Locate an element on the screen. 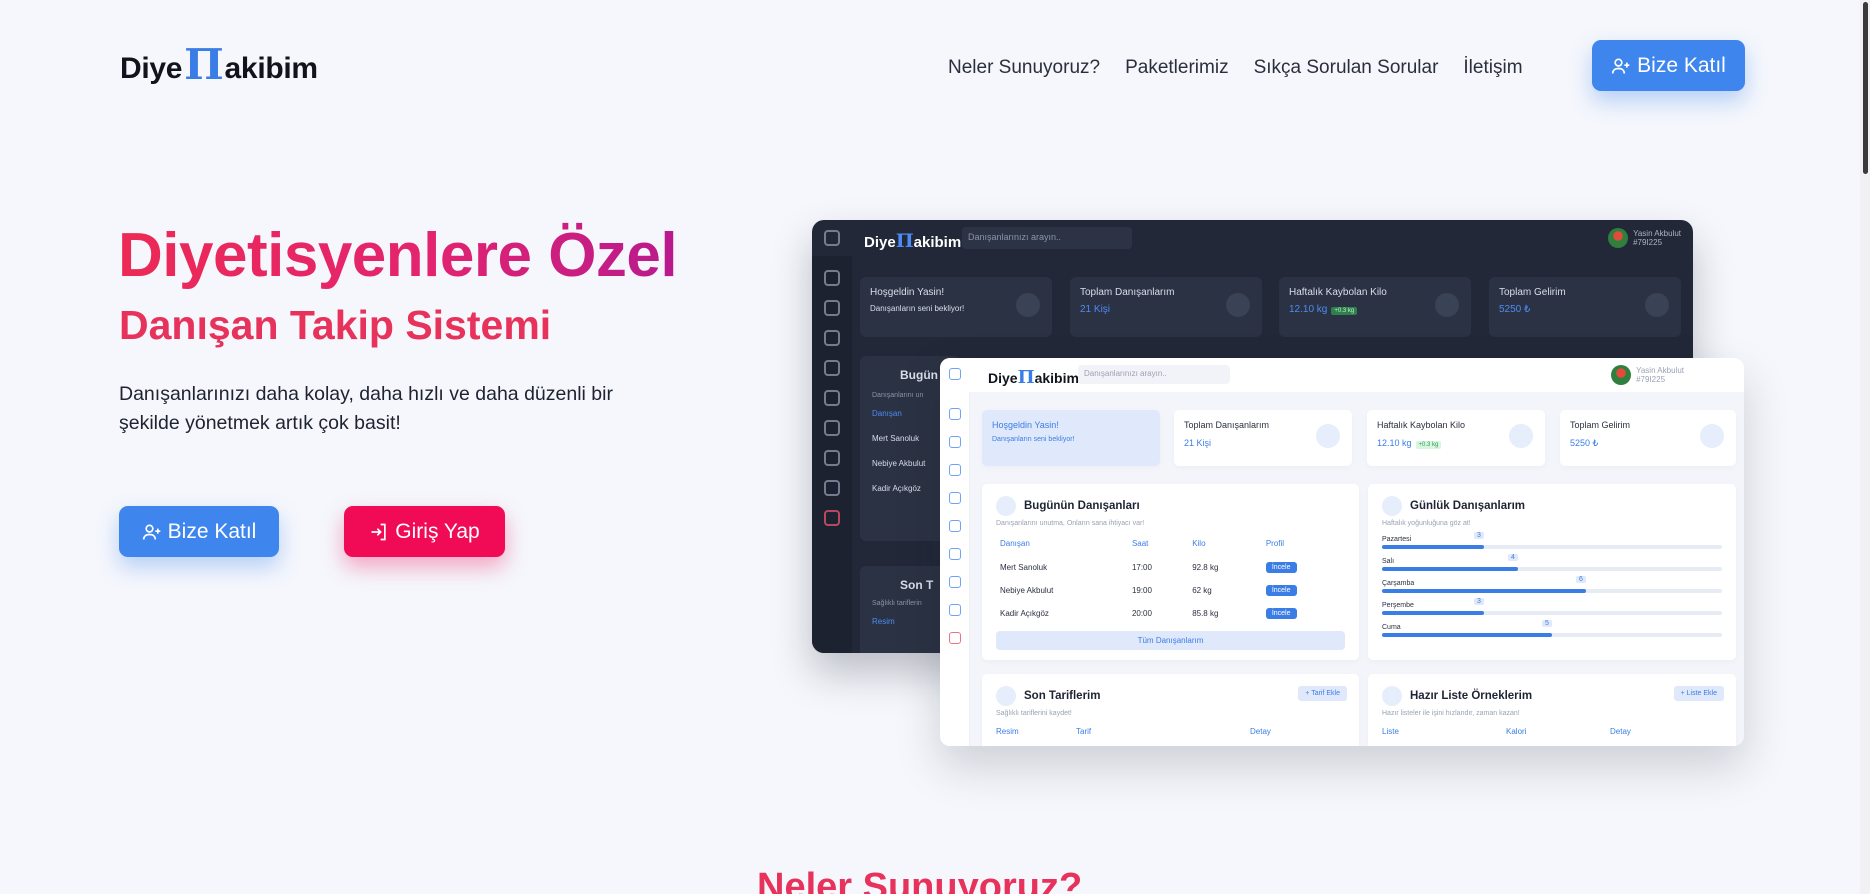 The width and height of the screenshot is (1870, 894). services-section-title: Neler Sunuyoruz? is located at coordinates (920, 880).